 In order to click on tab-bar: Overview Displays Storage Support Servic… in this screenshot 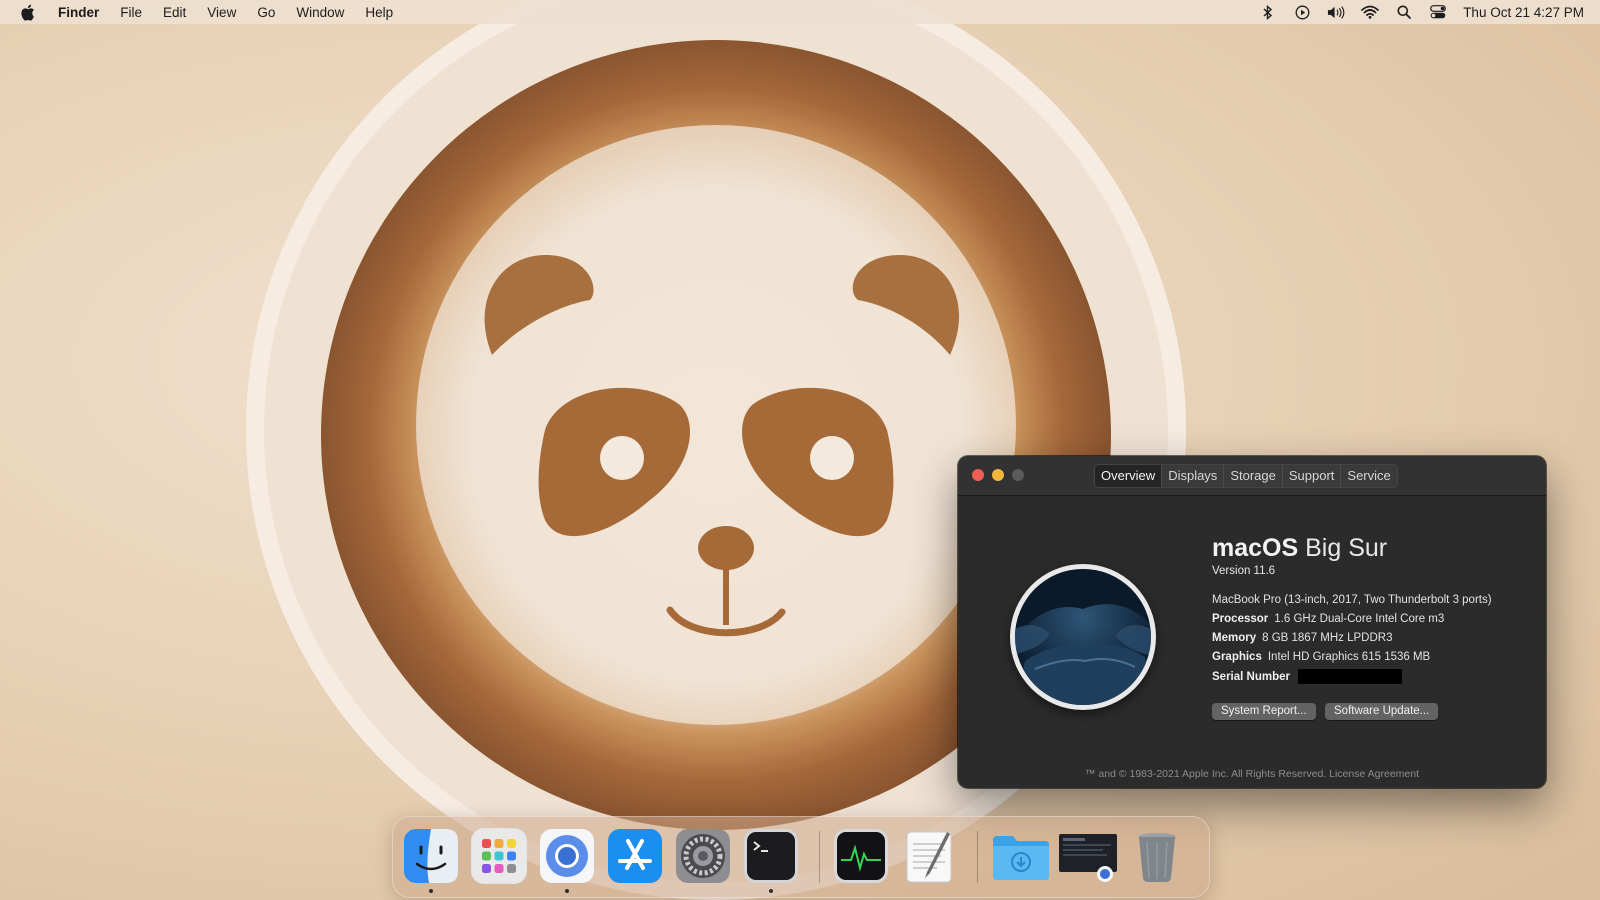, I will do `click(1246, 476)`.